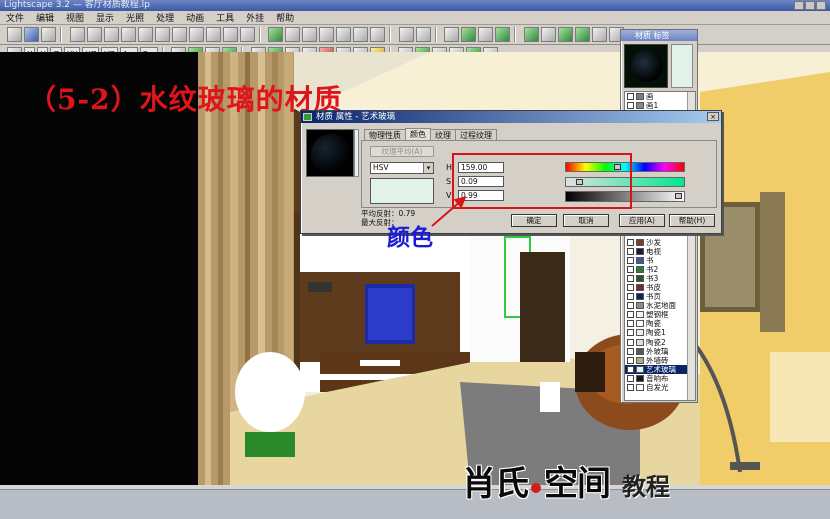 The width and height of the screenshot is (830, 519). Describe the element at coordinates (292, 34) in the screenshot. I see `zoom-icon` at that location.